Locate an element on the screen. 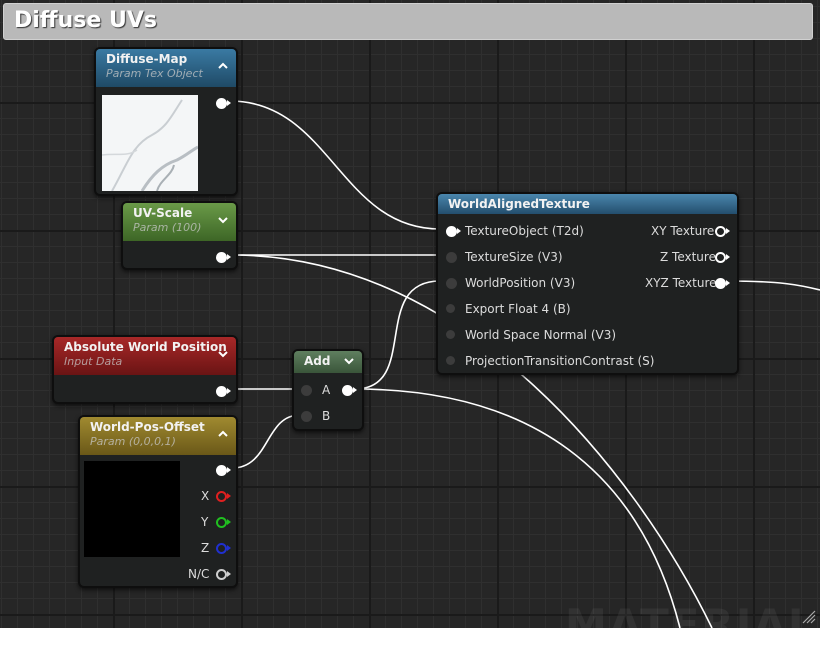 The image size is (820, 649). pin-label-xy-texture: XY Texture is located at coordinates (683, 231).